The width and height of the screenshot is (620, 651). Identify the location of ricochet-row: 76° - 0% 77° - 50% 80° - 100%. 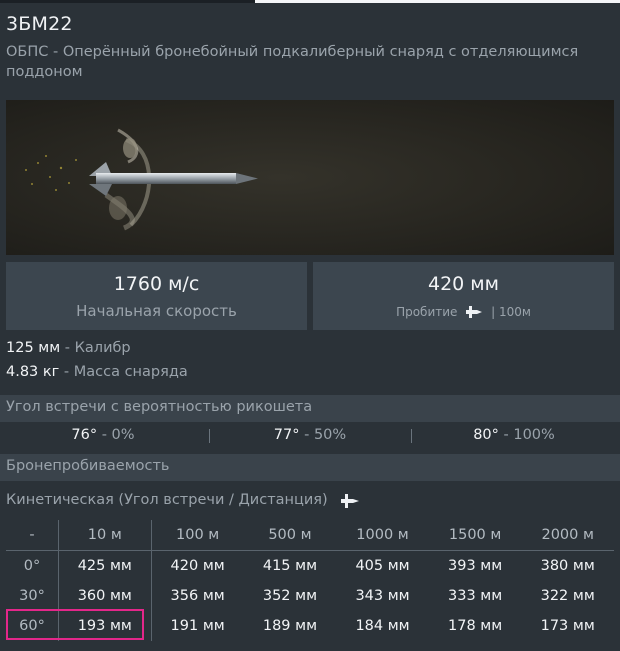
(310, 436).